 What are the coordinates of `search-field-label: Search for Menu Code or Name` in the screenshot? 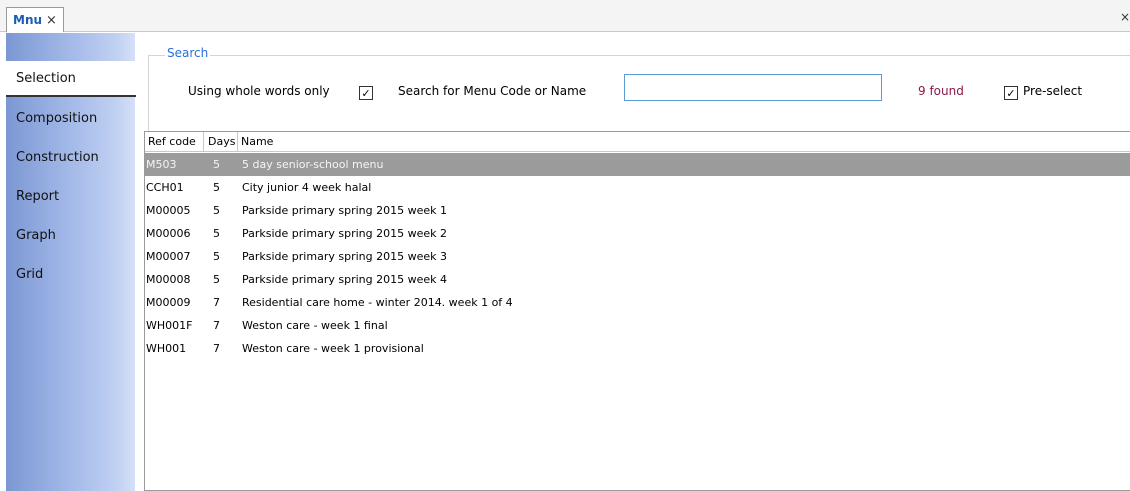 It's located at (492, 91).